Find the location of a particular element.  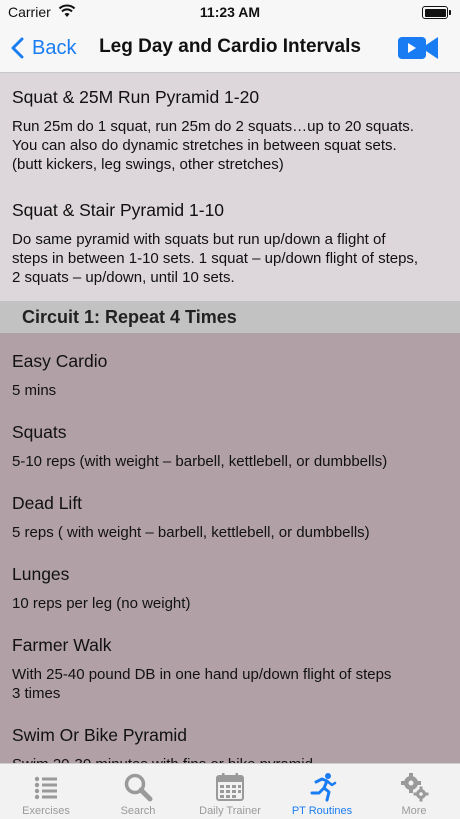

video-button is located at coordinates (418, 48).